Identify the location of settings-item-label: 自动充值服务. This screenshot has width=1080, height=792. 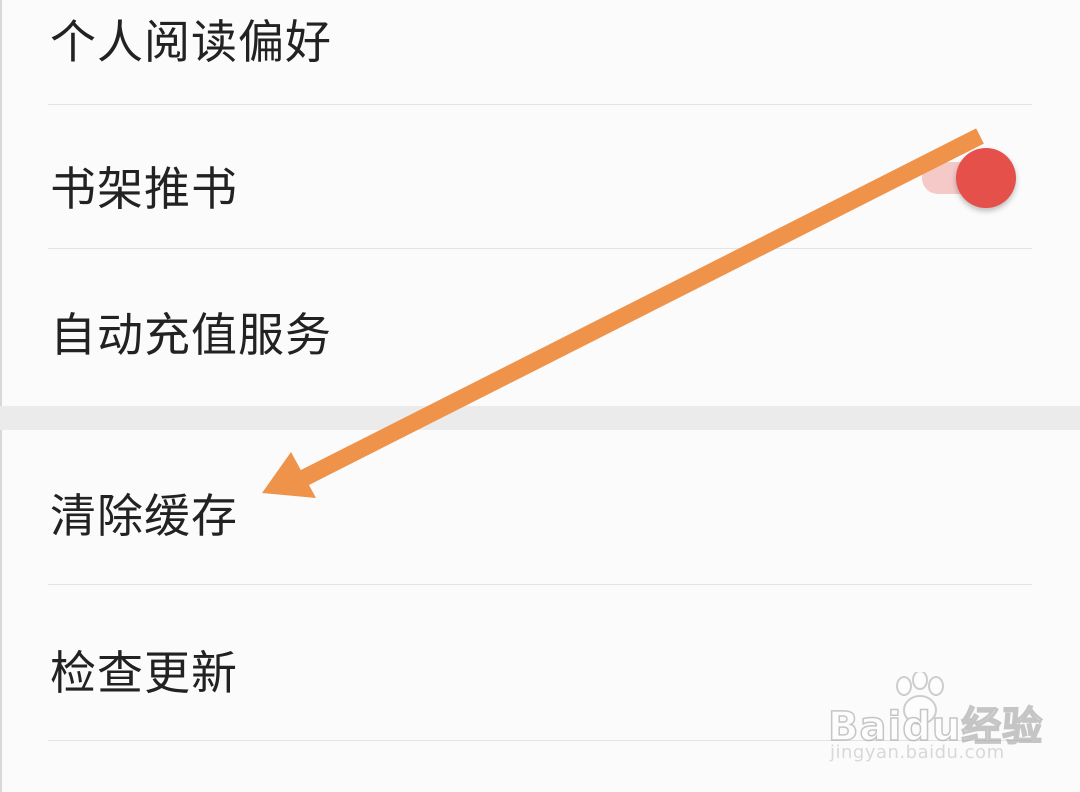
(191, 335).